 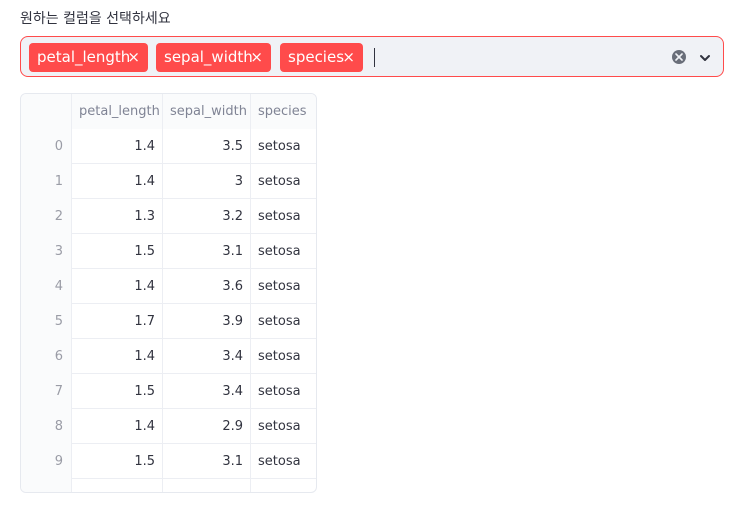 What do you see at coordinates (46, 426) in the screenshot?
I see `row-index: 8` at bounding box center [46, 426].